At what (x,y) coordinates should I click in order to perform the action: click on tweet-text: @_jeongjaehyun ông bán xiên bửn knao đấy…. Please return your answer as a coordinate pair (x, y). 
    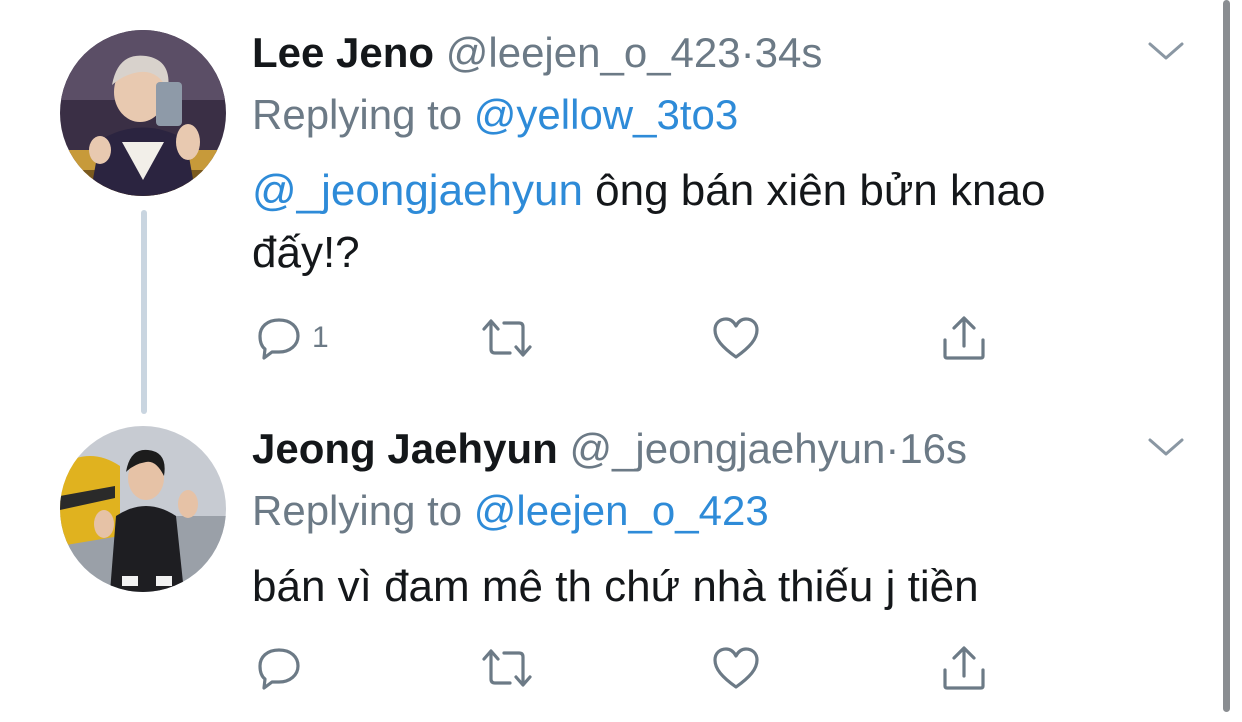
    Looking at the image, I should click on (702, 222).